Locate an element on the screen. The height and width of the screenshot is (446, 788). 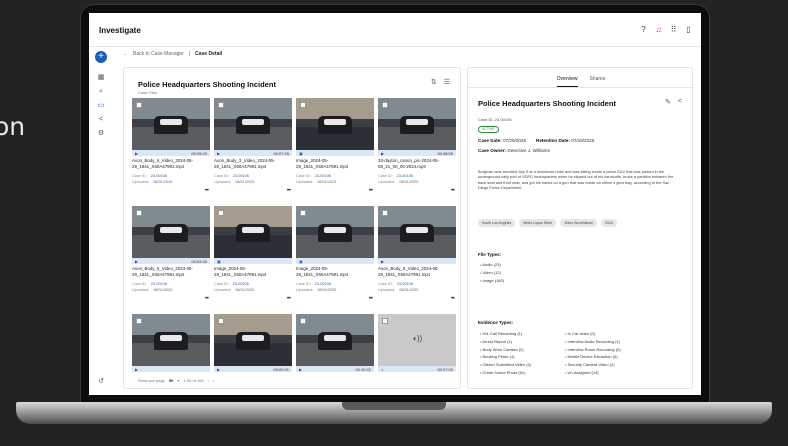
chevron-down-icon: ▾ is located at coordinates (178, 380).